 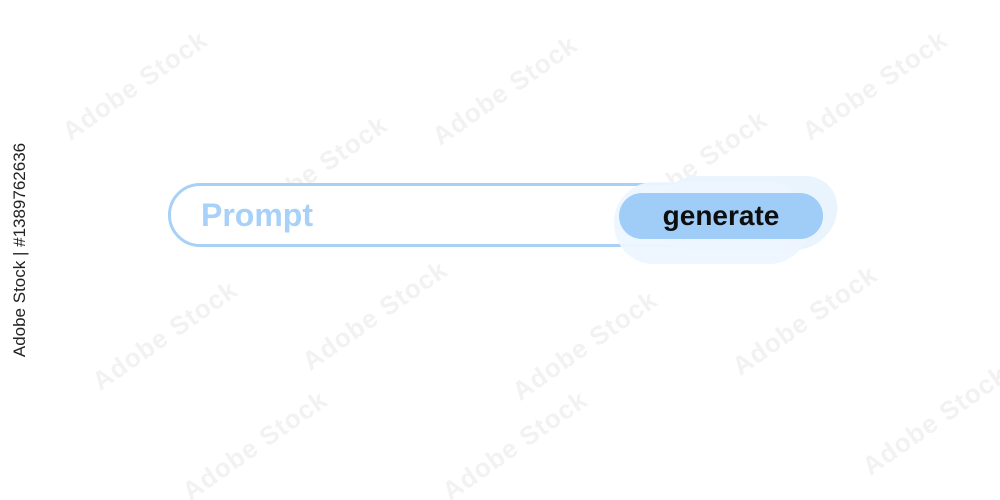 What do you see at coordinates (505, 220) in the screenshot?
I see `prompt-bar: Prompt generate` at bounding box center [505, 220].